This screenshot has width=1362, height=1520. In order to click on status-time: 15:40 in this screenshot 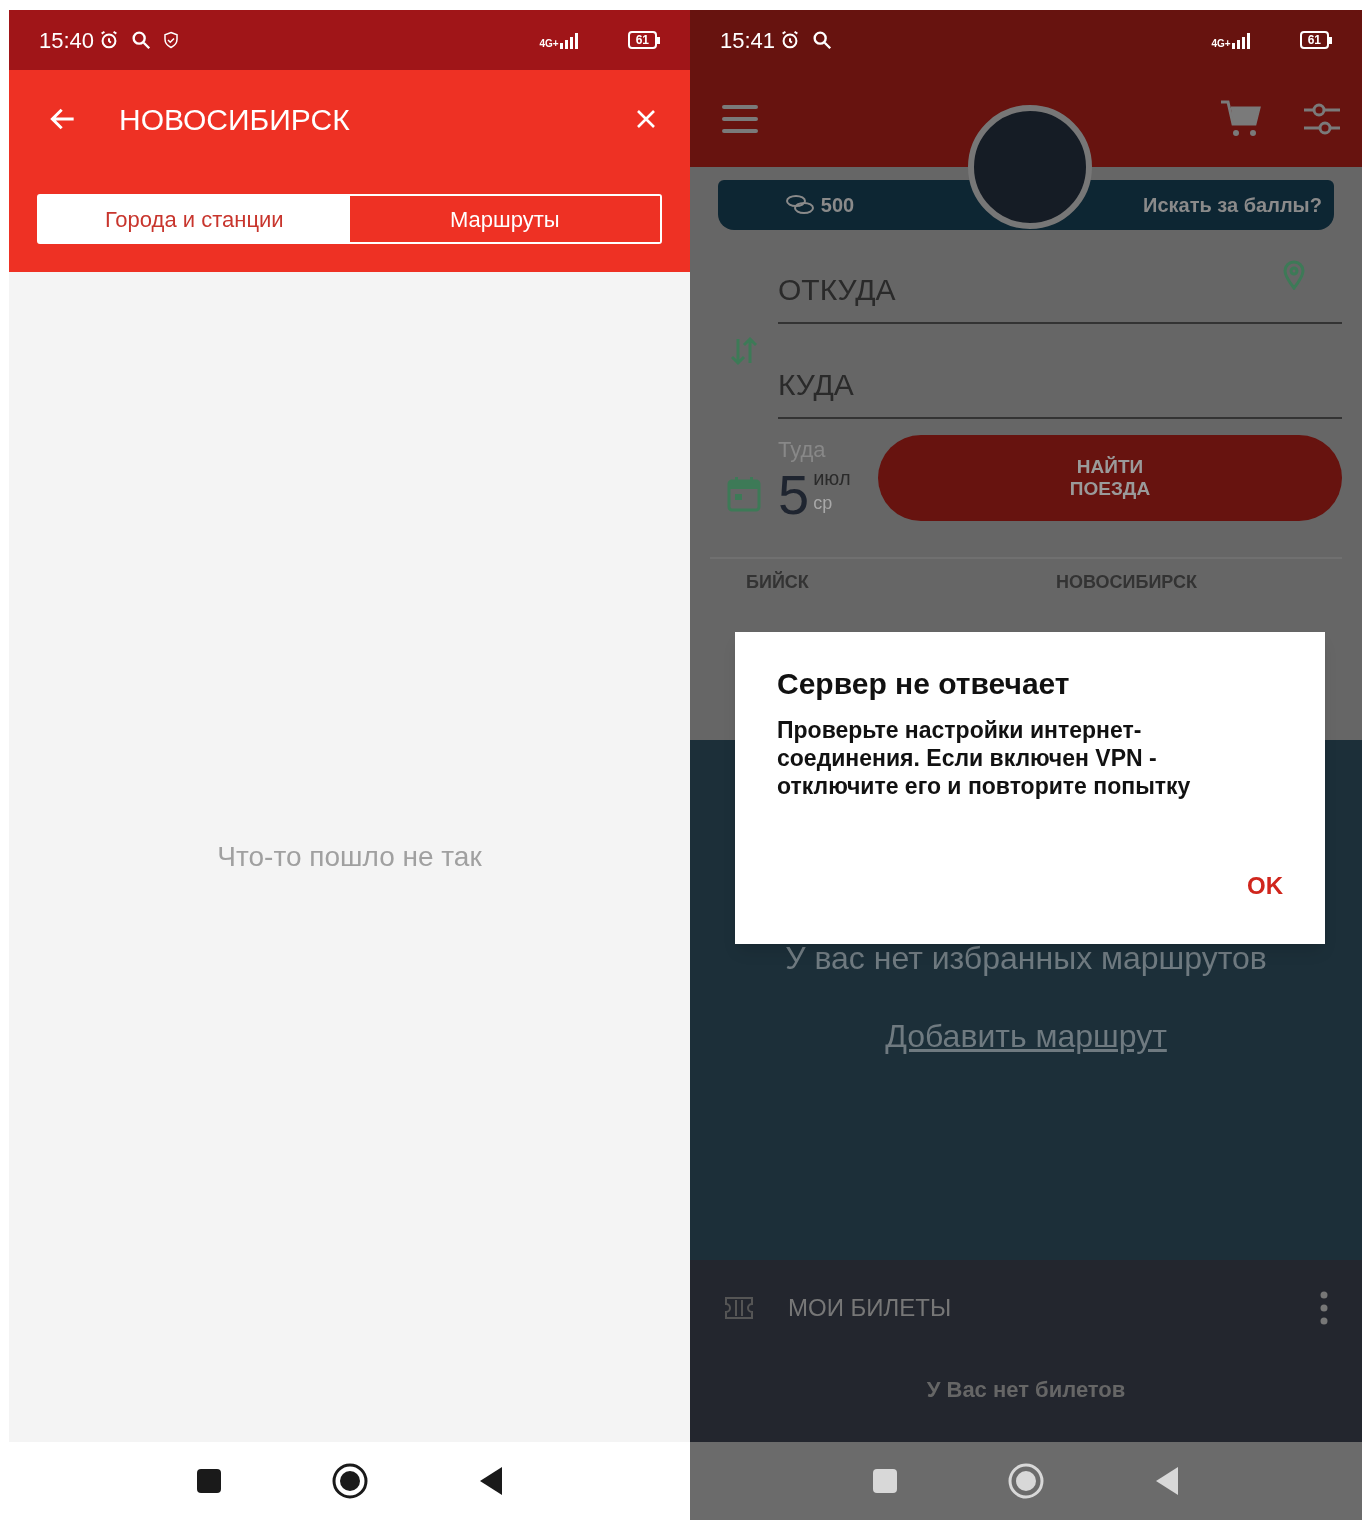, I will do `click(67, 40)`.